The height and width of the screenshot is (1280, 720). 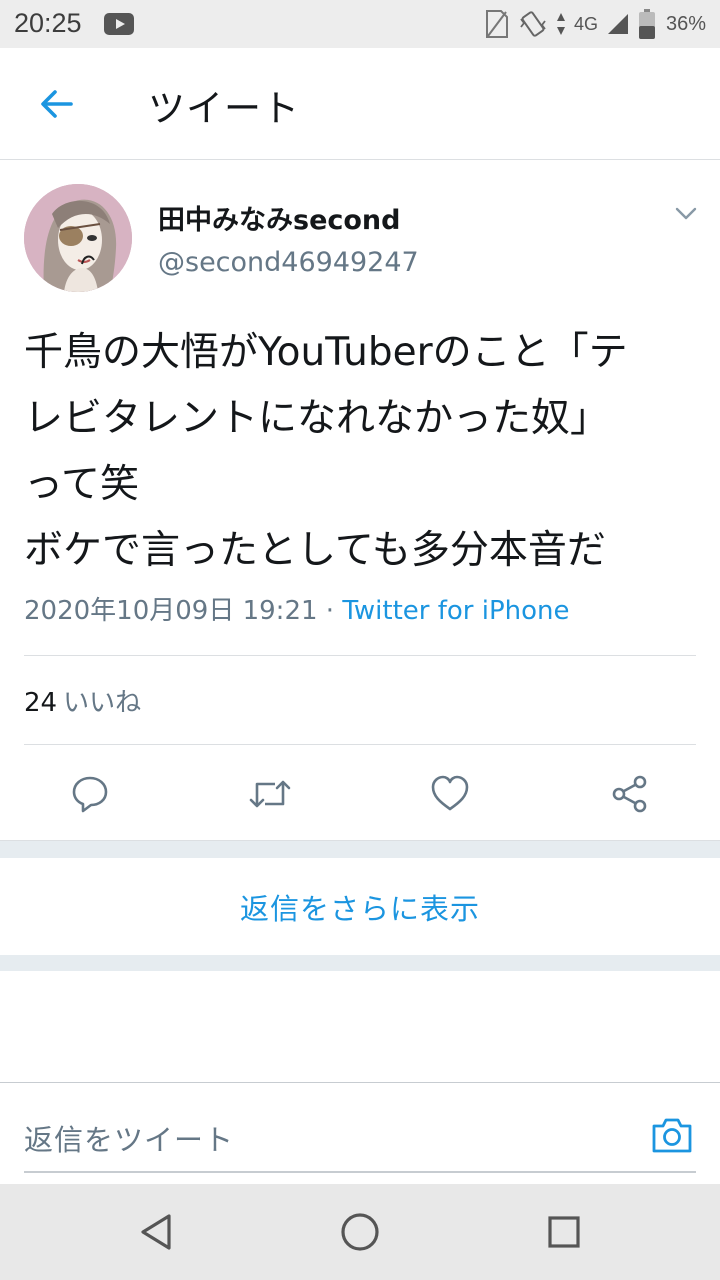 I want to click on status-bar: 20:25 4G 36%, so click(x=360, y=24).